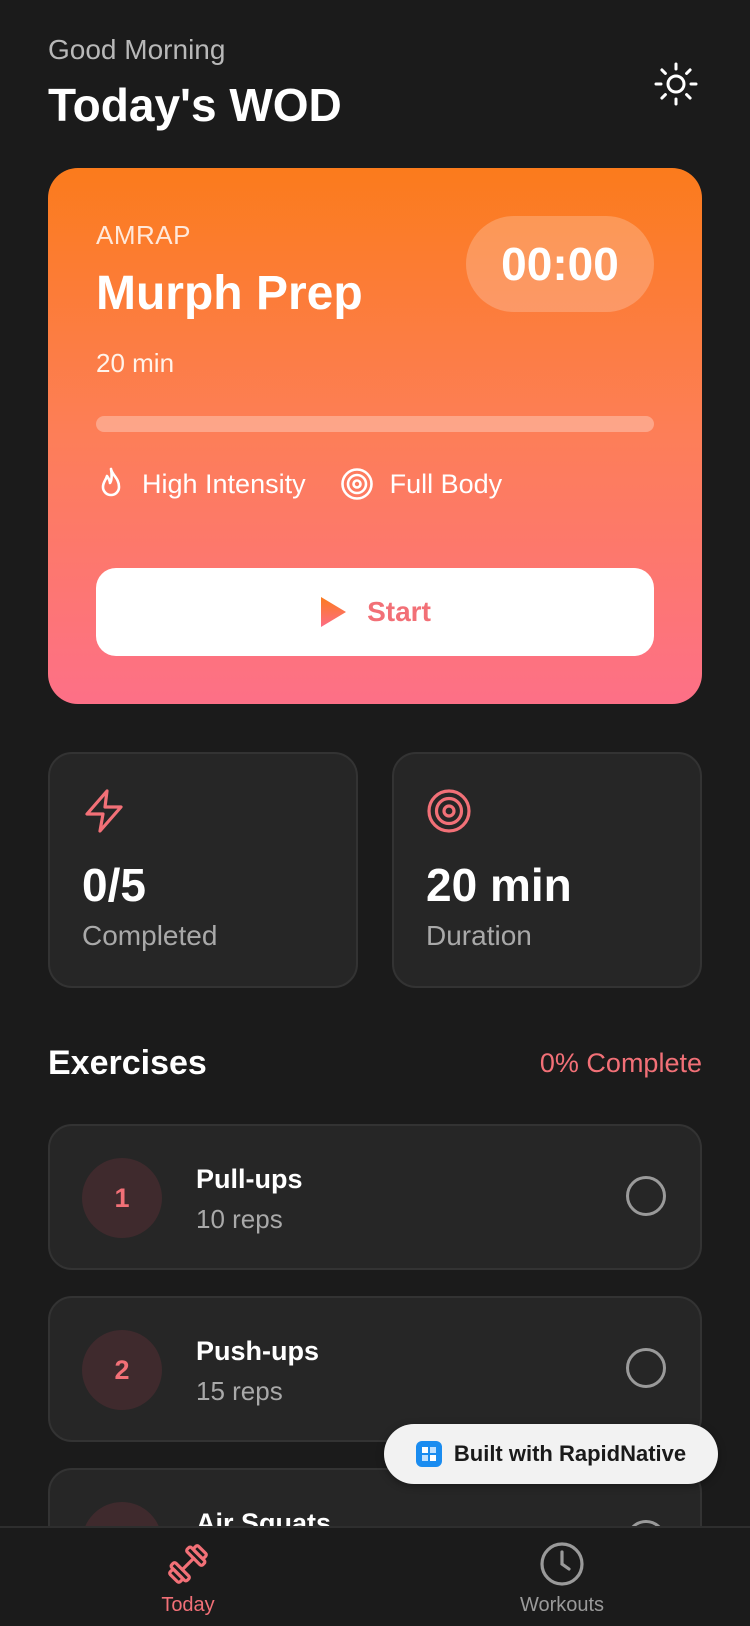 The image size is (750, 1626). I want to click on start-label: Start, so click(399, 611).